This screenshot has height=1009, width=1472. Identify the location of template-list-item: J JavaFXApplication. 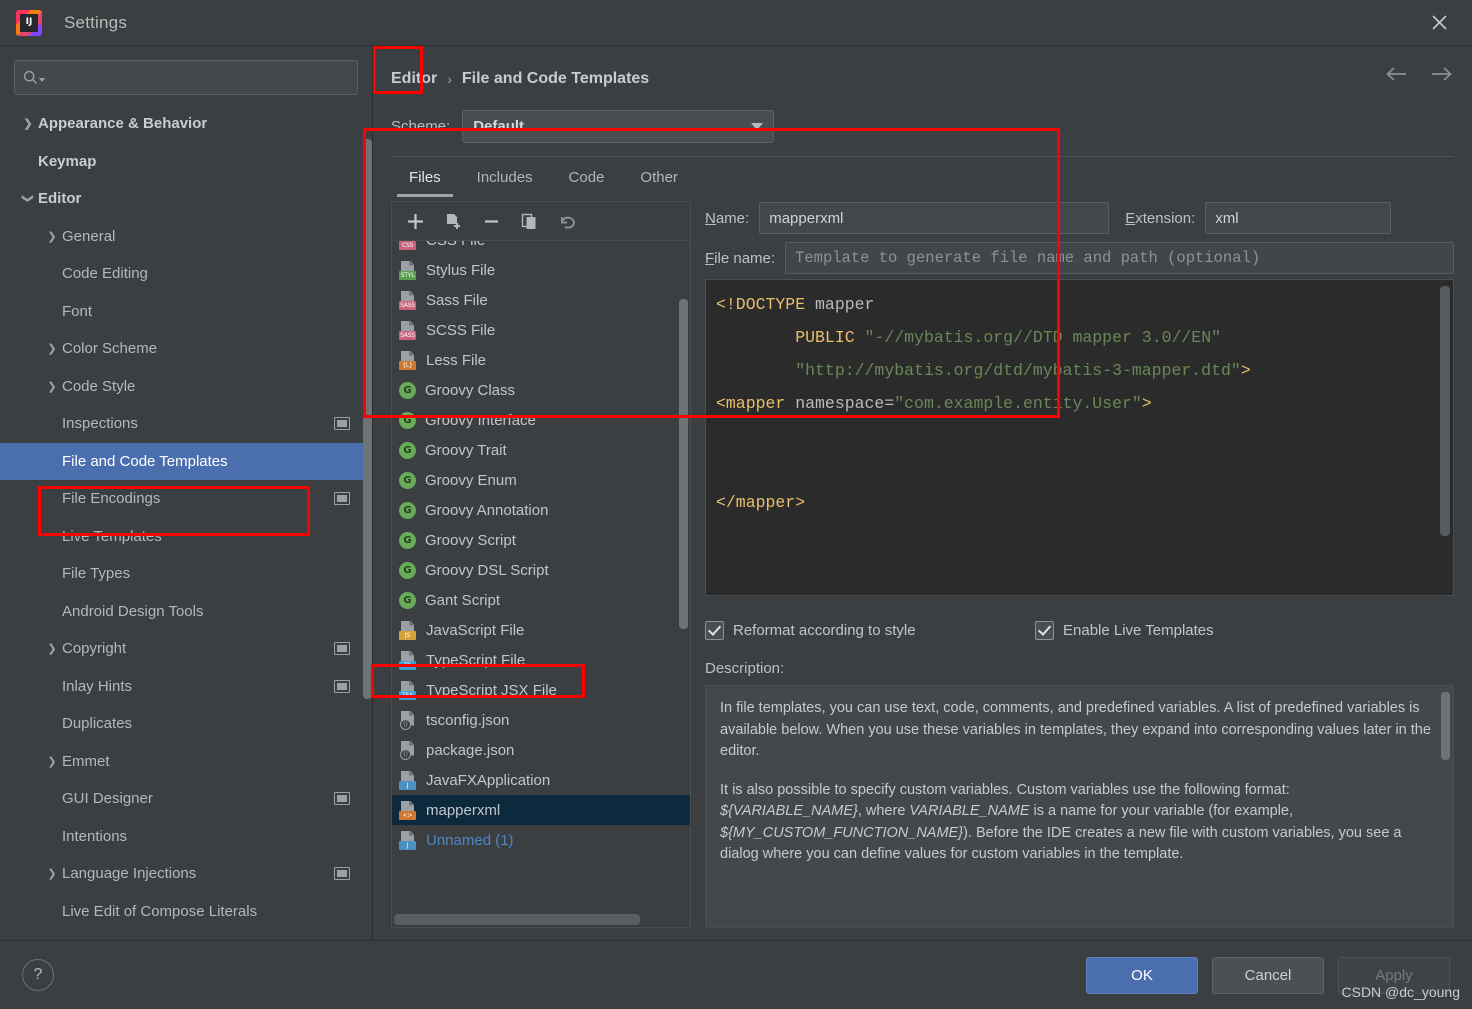
(541, 780).